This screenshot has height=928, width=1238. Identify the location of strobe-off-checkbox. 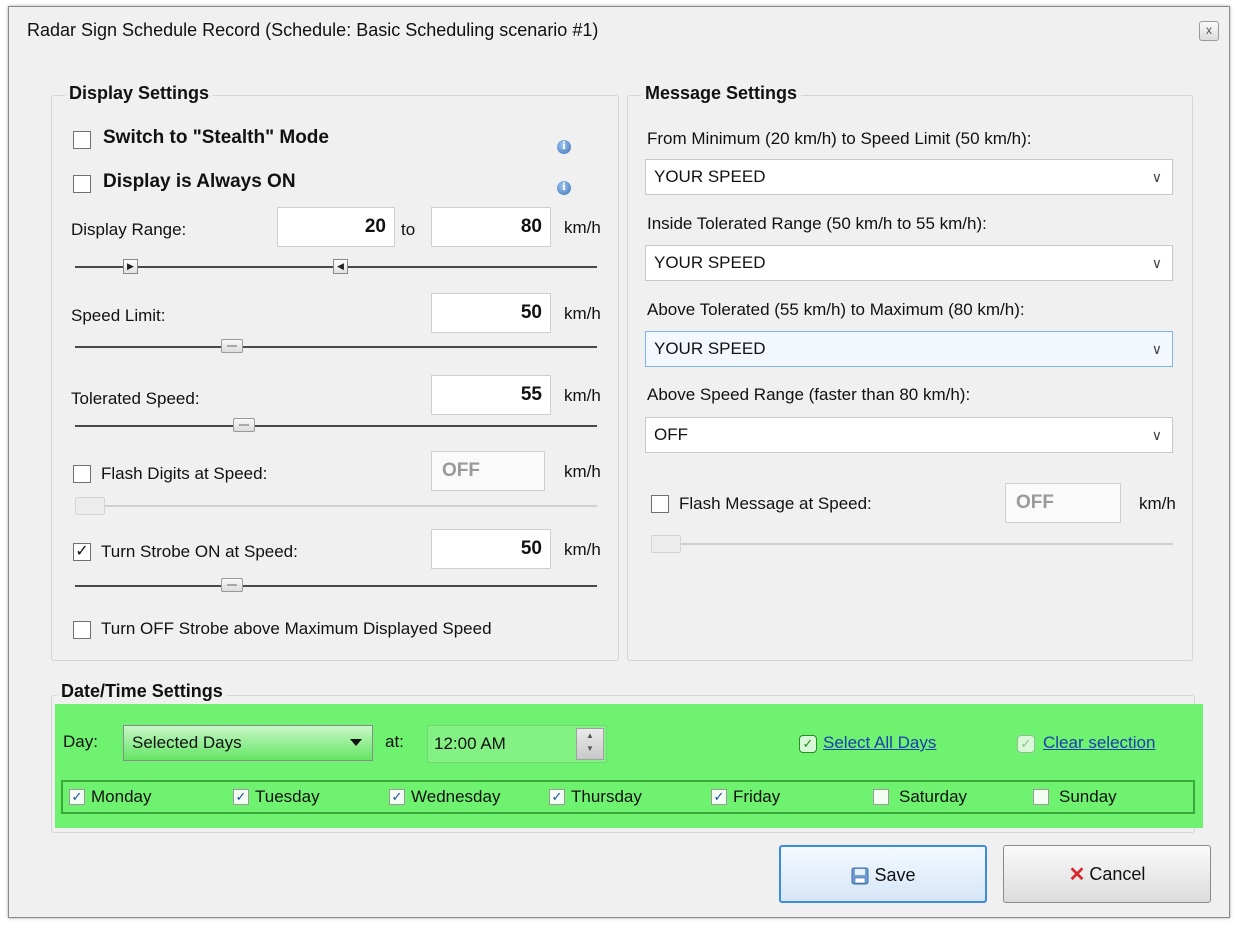
(82, 630).